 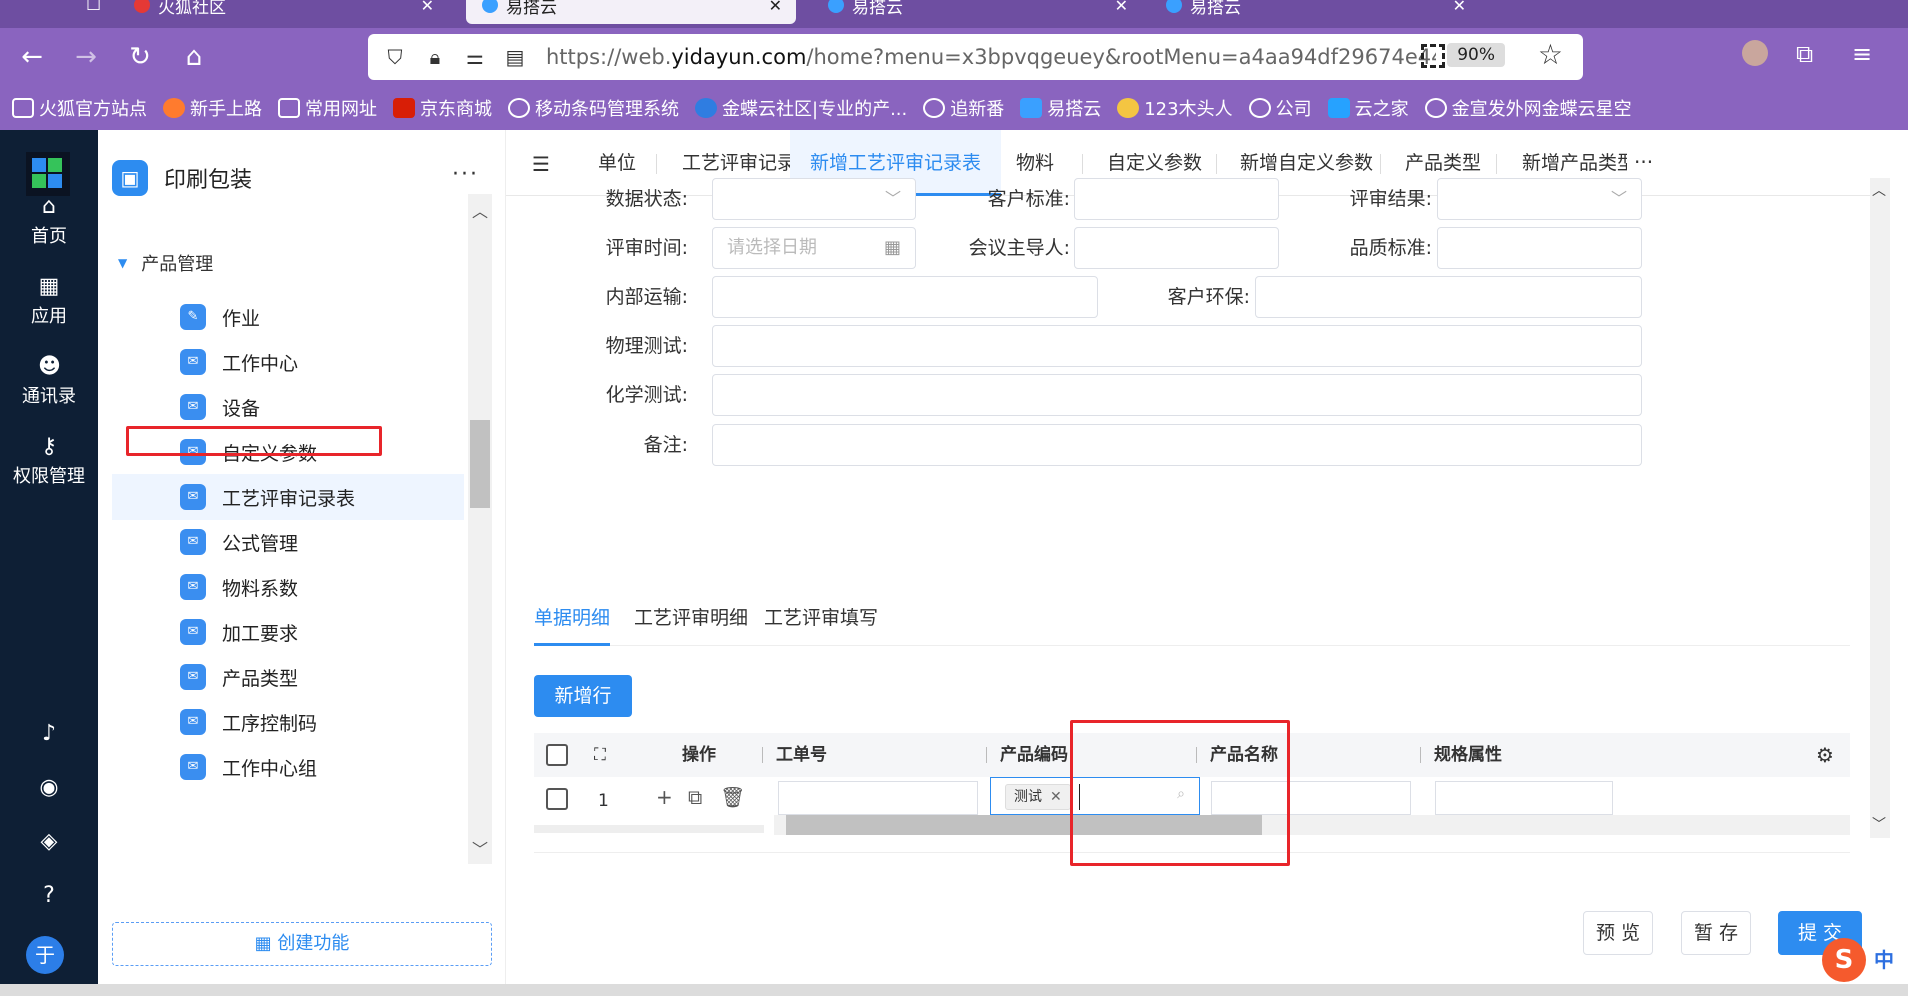 What do you see at coordinates (1280, 108) in the screenshot?
I see `bookmark-item: 公司` at bounding box center [1280, 108].